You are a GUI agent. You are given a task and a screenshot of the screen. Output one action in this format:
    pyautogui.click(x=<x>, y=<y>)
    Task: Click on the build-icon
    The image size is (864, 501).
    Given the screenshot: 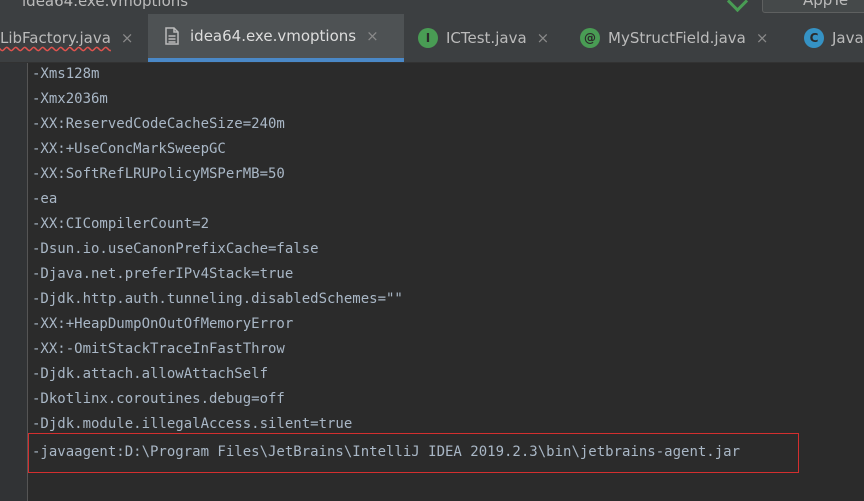 What is the action you would take?
    pyautogui.click(x=737, y=6)
    